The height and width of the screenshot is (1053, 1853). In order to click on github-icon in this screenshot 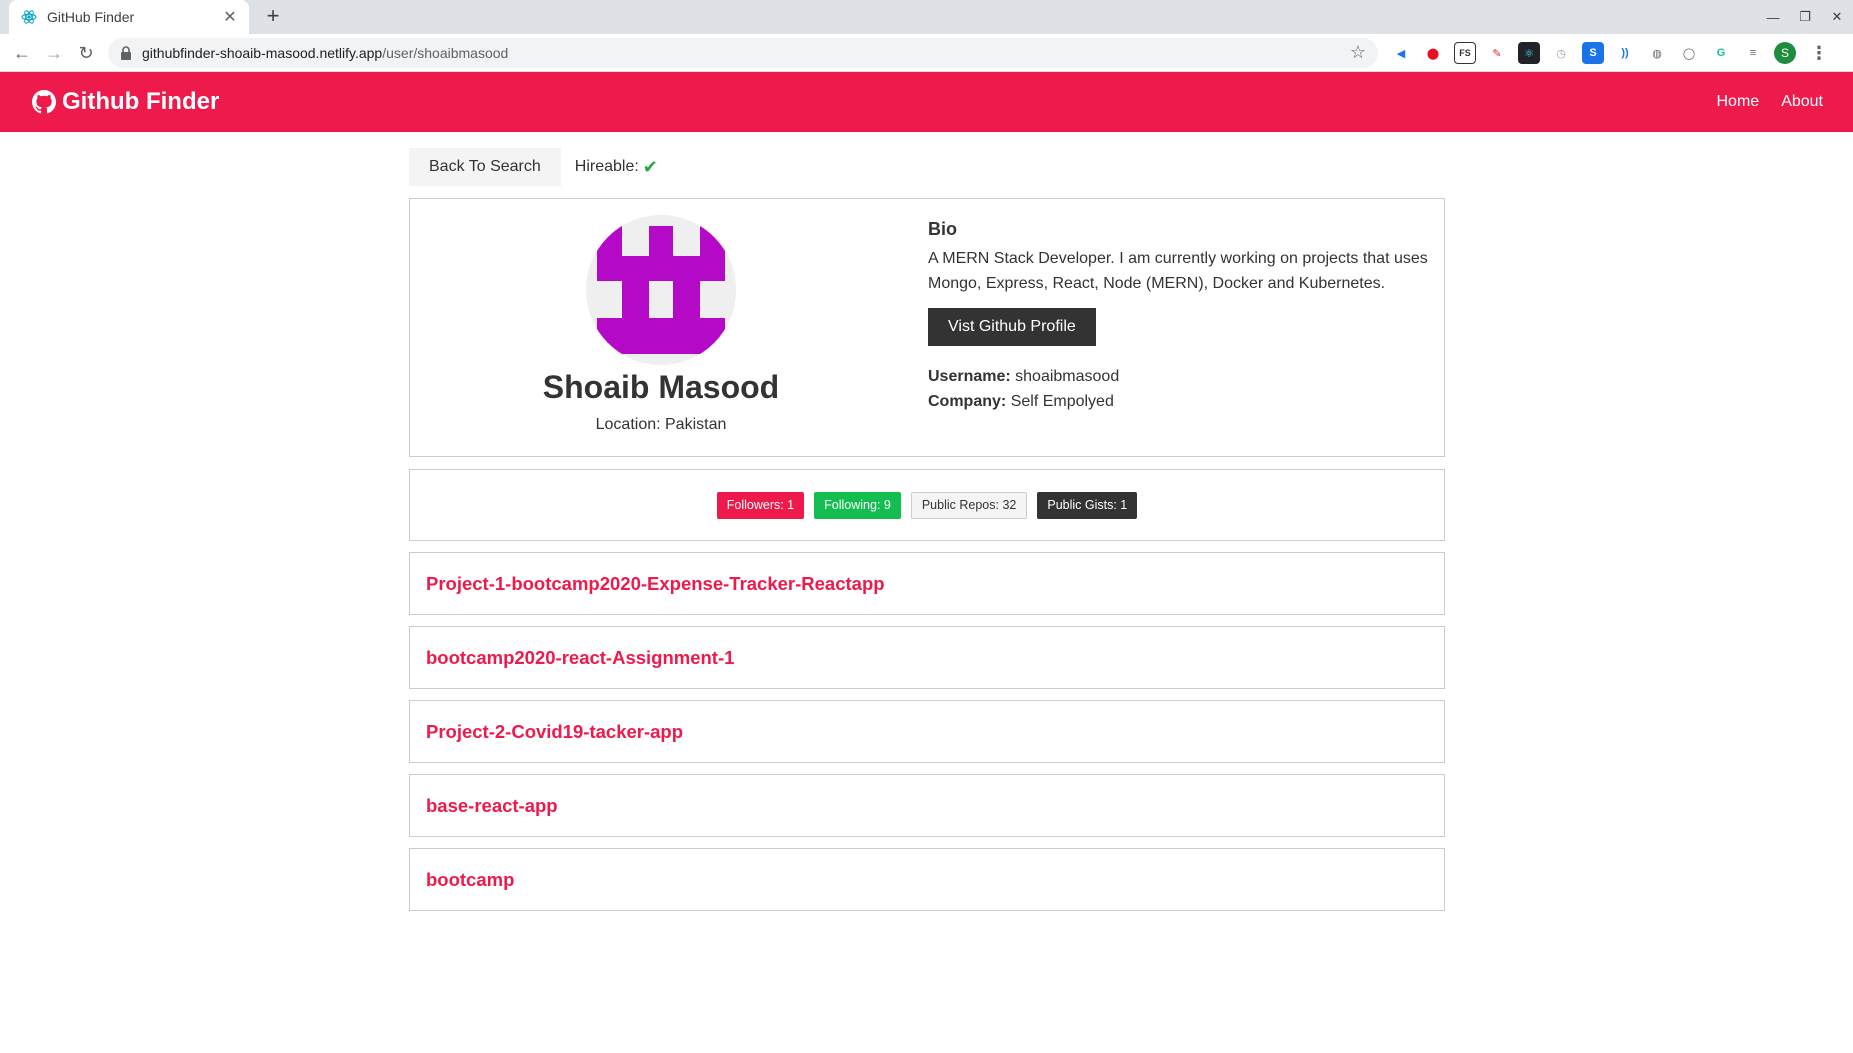, I will do `click(44, 102)`.